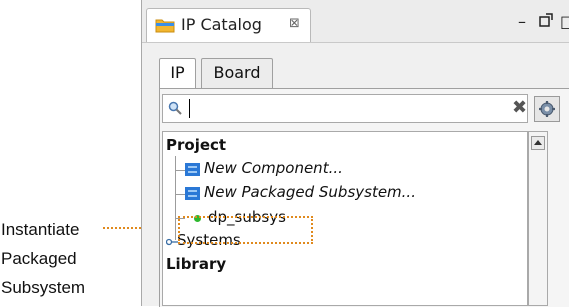 Image resolution: width=569 pixels, height=307 pixels. What do you see at coordinates (177, 73) in the screenshot?
I see `tab-ip: IP` at bounding box center [177, 73].